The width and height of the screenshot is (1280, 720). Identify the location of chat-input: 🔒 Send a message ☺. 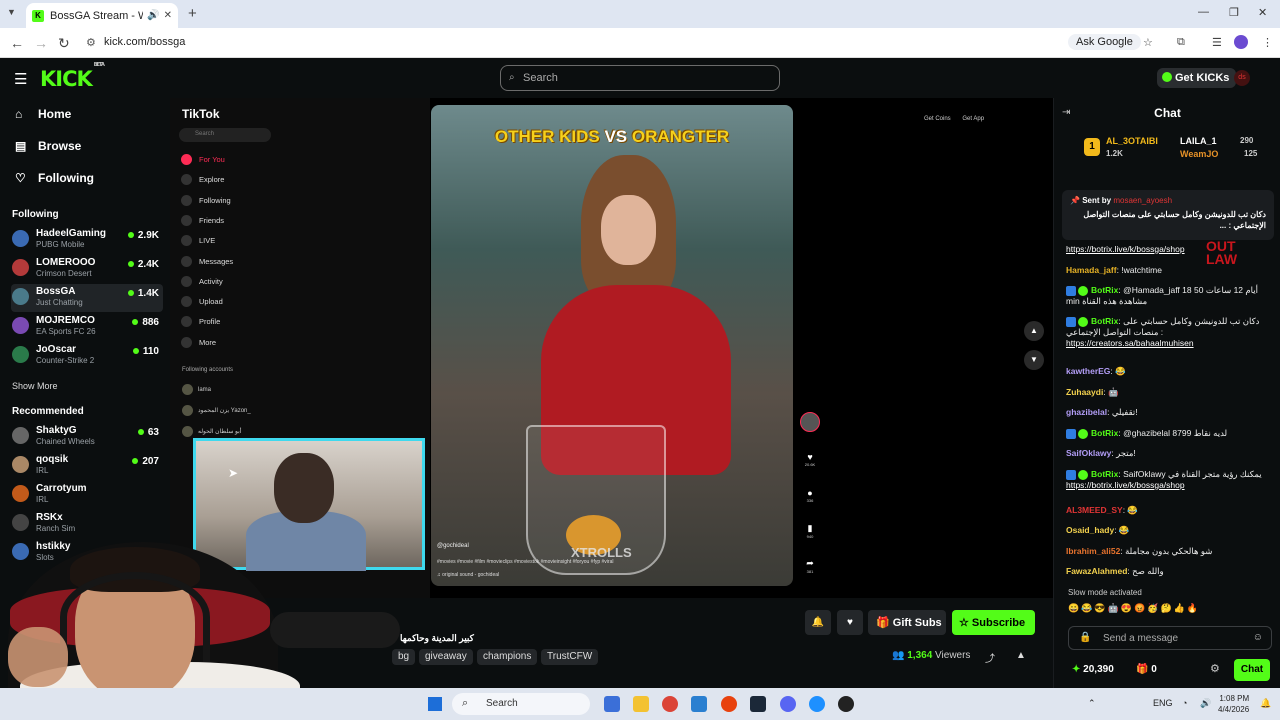
(1170, 638).